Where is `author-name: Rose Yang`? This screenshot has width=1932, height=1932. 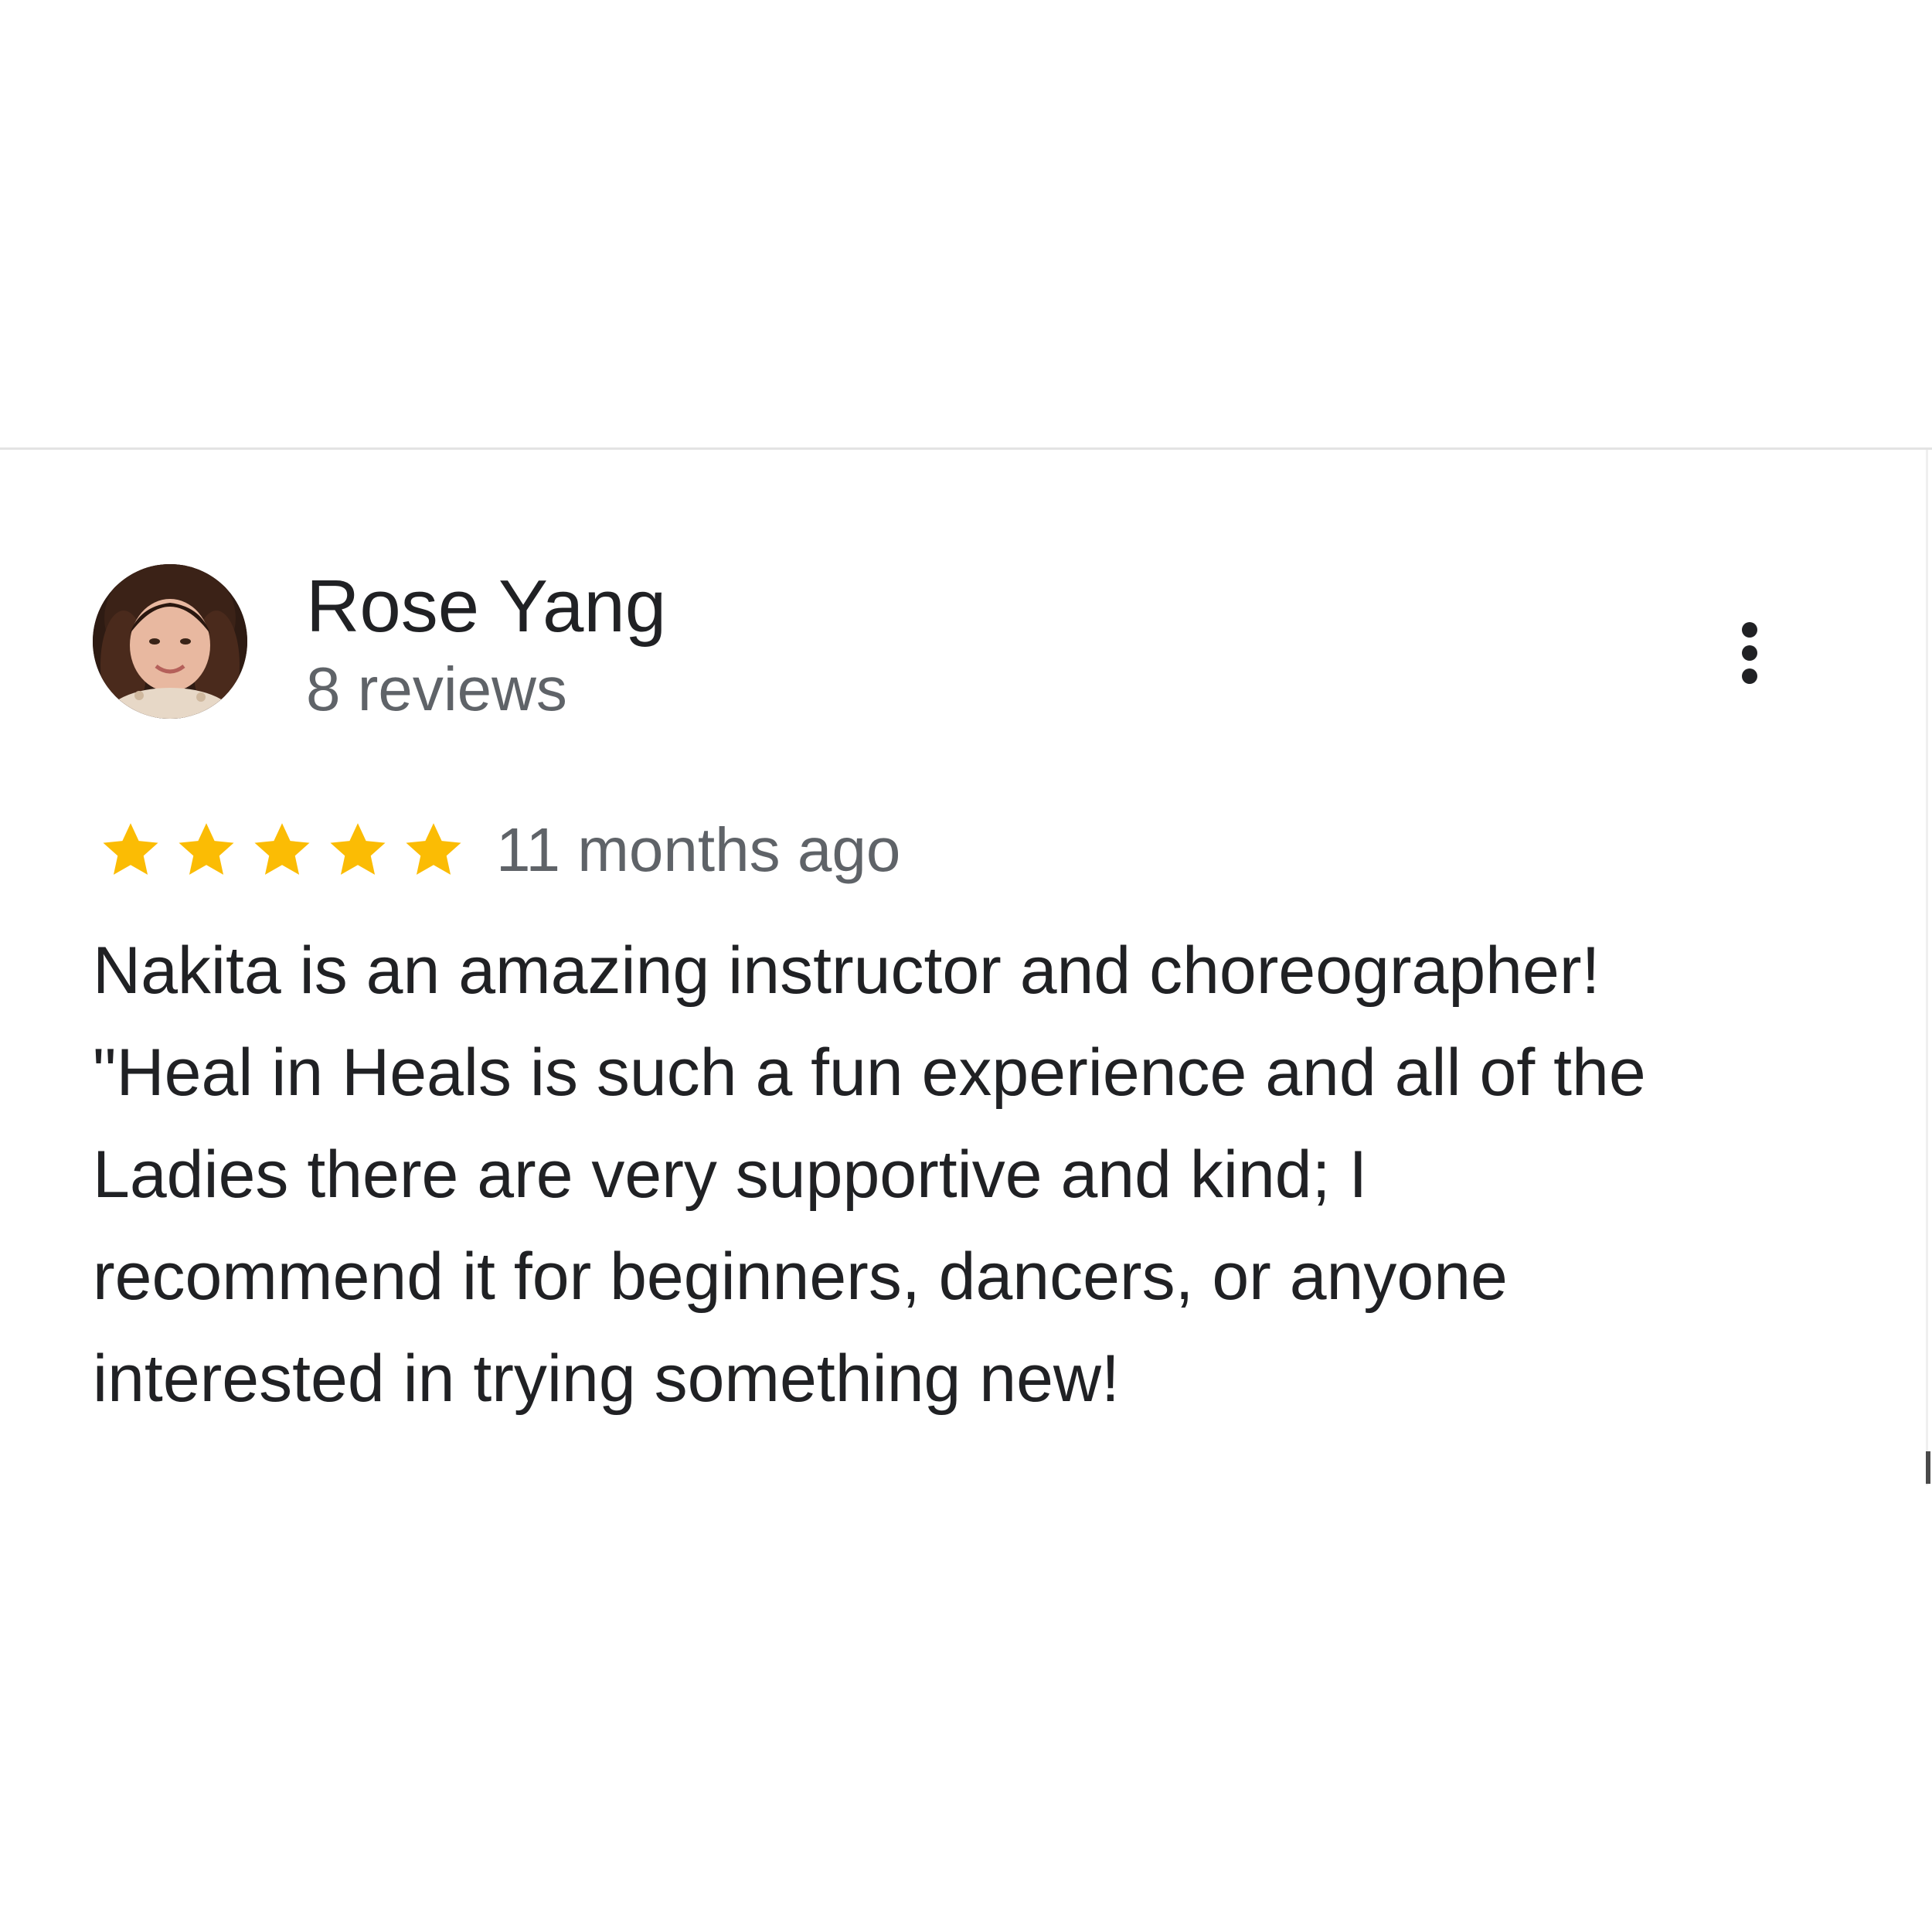 author-name: Rose Yang is located at coordinates (486, 606).